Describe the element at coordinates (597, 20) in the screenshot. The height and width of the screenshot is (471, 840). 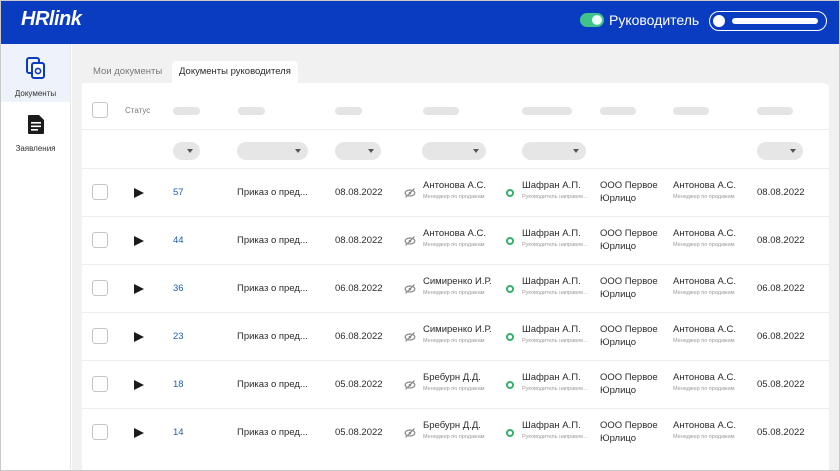
I see `toggle-knob` at that location.